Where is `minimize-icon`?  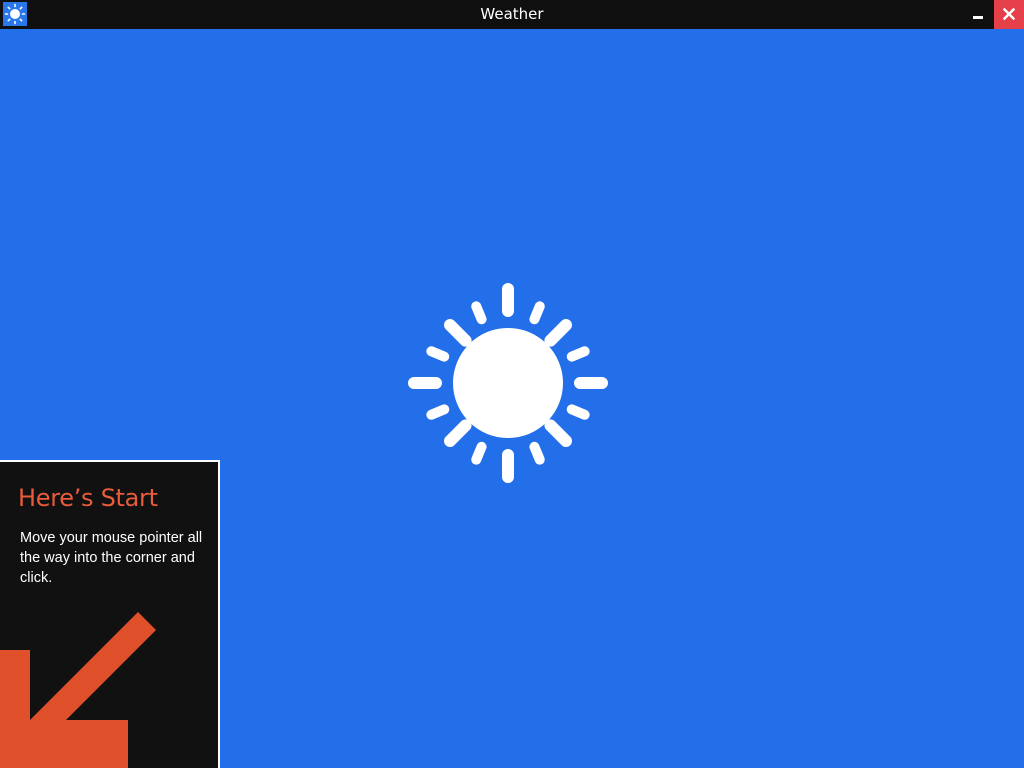
minimize-icon is located at coordinates (978, 17).